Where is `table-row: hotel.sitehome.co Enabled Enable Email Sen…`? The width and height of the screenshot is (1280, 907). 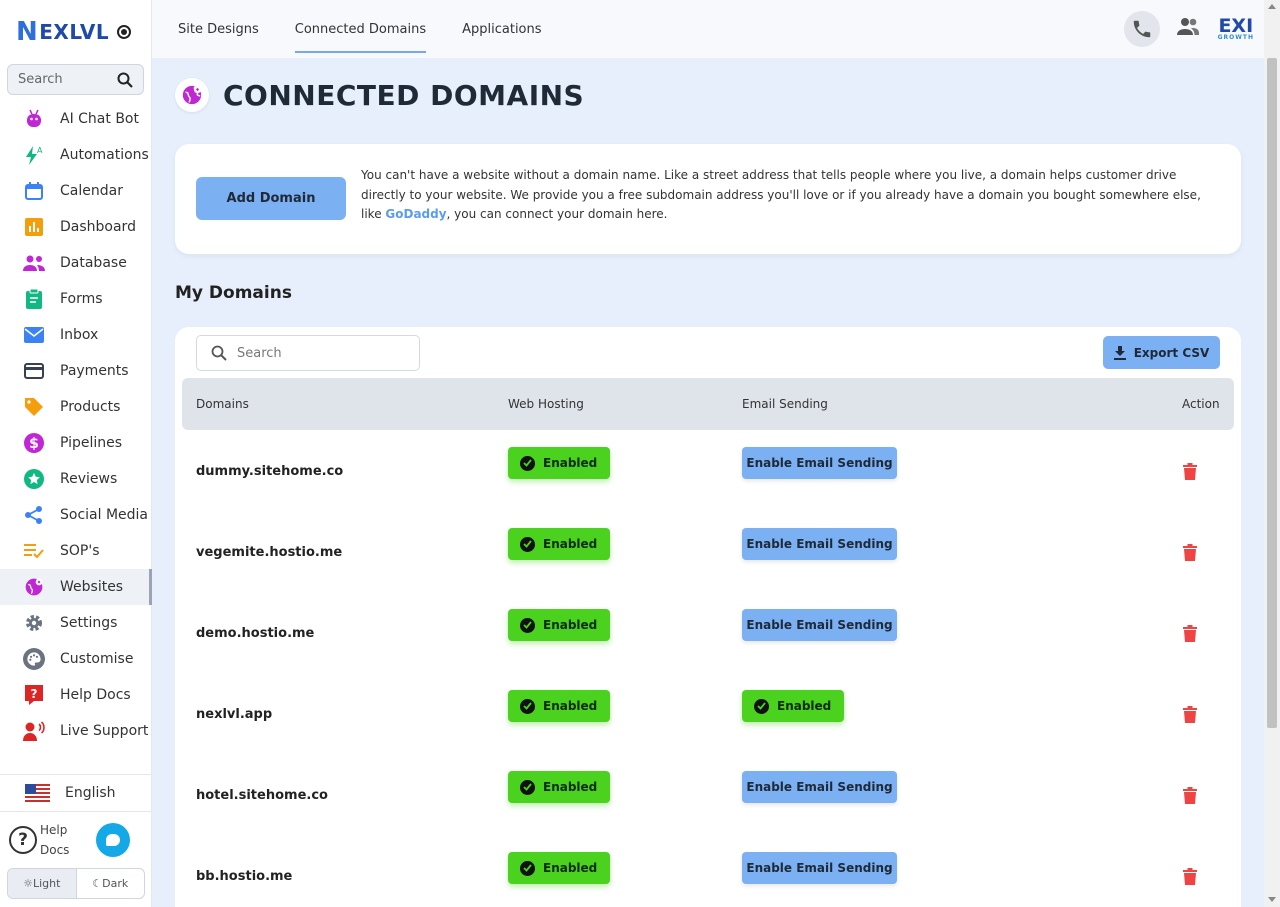 table-row: hotel.sitehome.co Enabled Enable Email Sen… is located at coordinates (708, 794).